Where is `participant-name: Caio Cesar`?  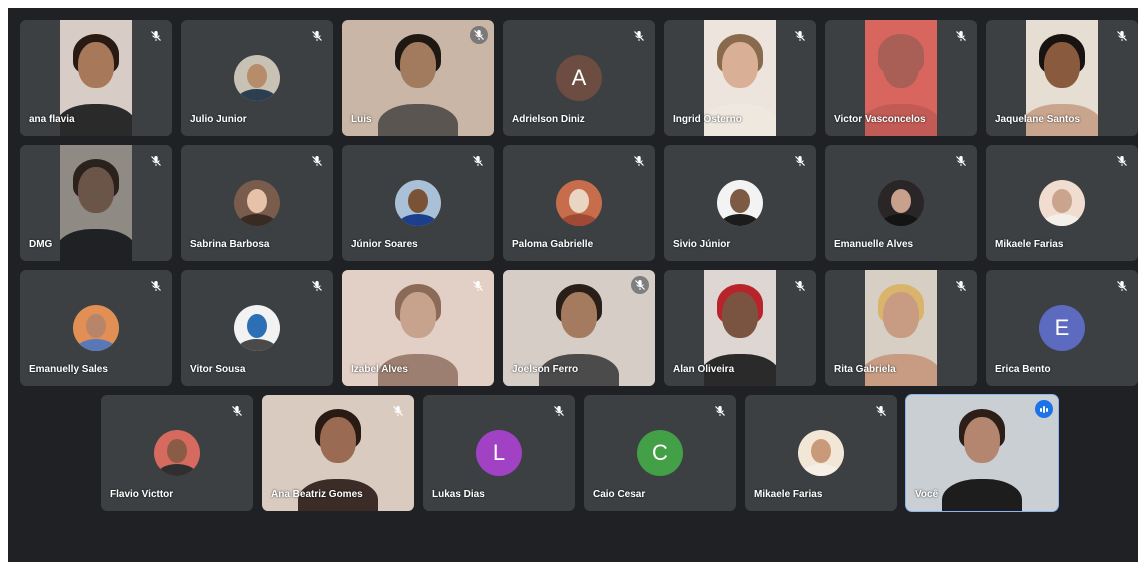 participant-name: Caio Cesar is located at coordinates (619, 494).